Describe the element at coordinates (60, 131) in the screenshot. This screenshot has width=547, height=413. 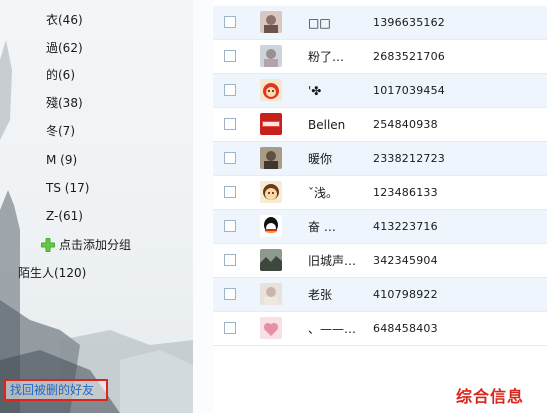
I see `group-item: 冬(7)` at that location.